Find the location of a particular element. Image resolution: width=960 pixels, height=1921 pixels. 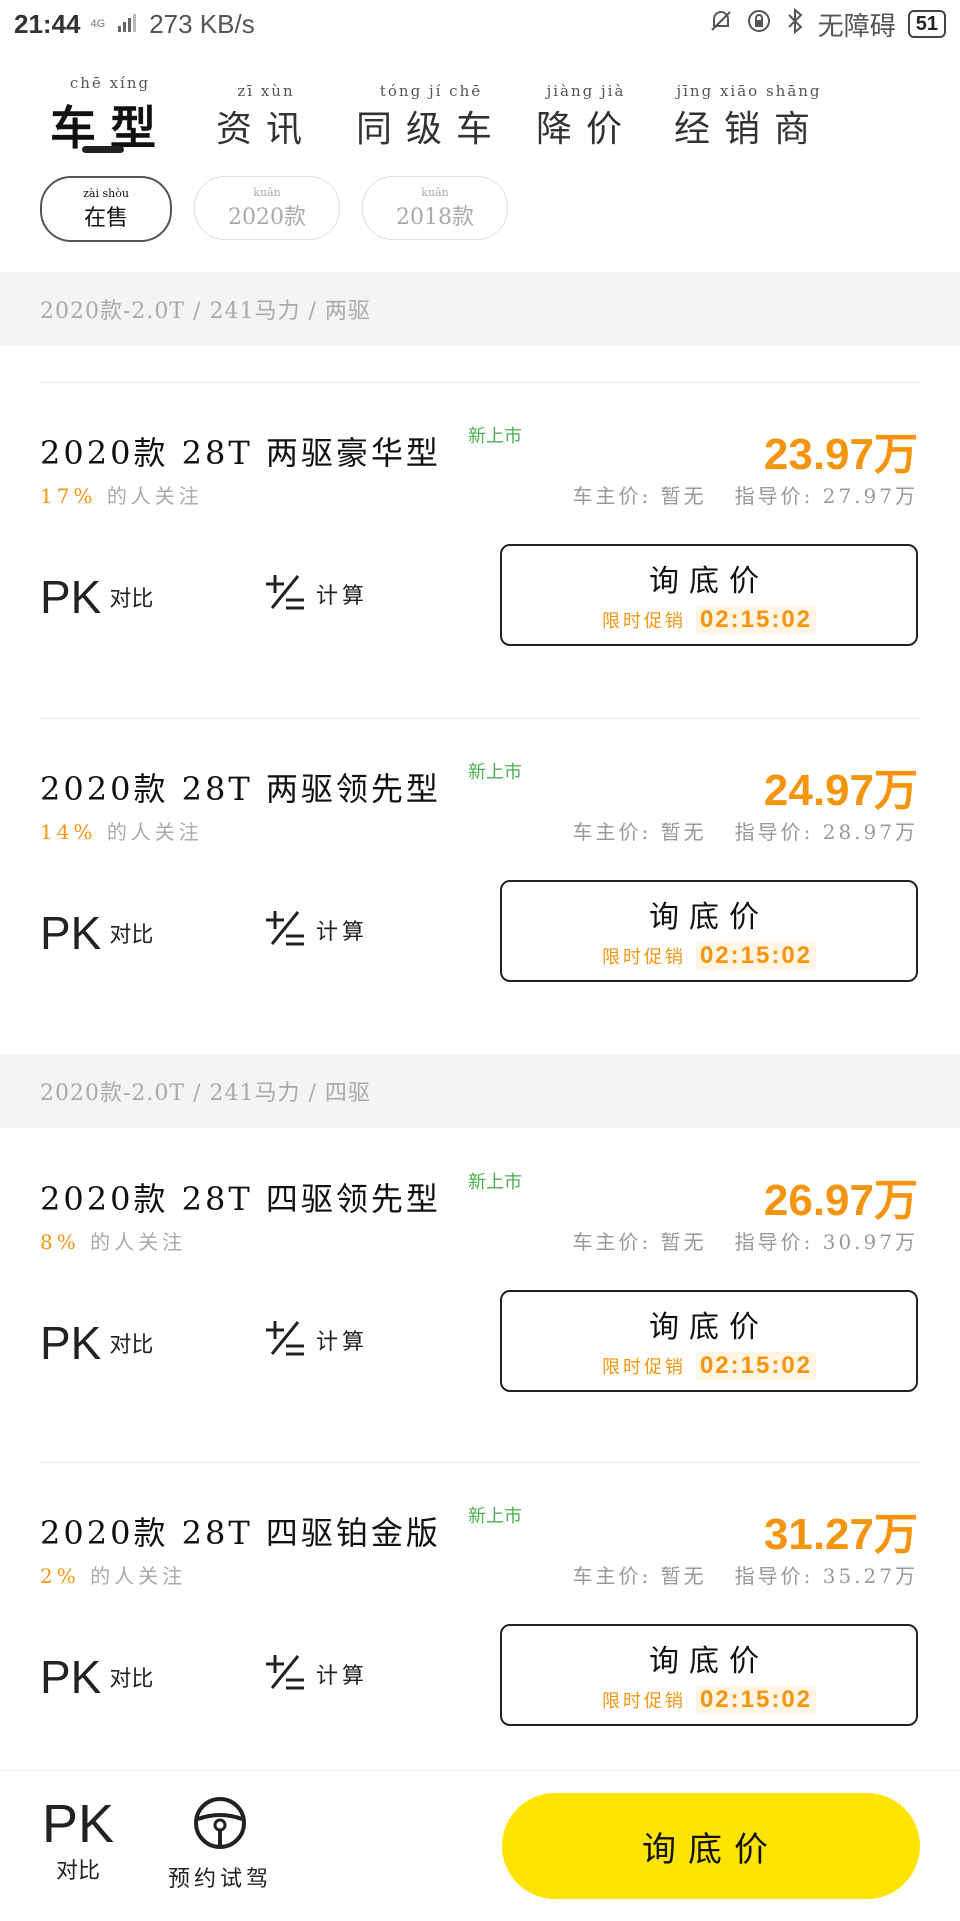

tab-label: 同级车 is located at coordinates (431, 129).